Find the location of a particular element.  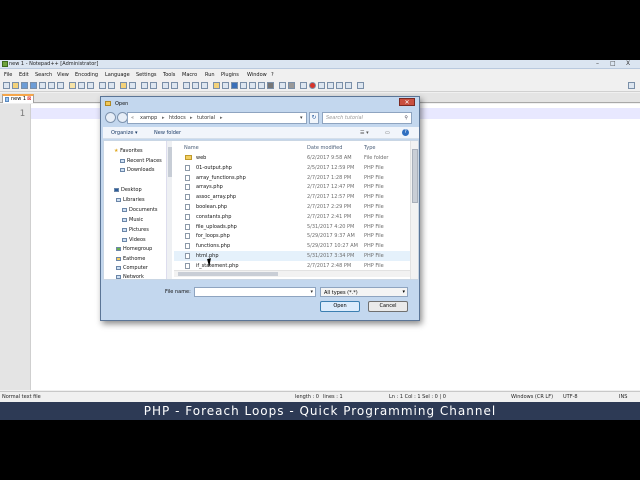

refresh-button: ↻ is located at coordinates (314, 118).